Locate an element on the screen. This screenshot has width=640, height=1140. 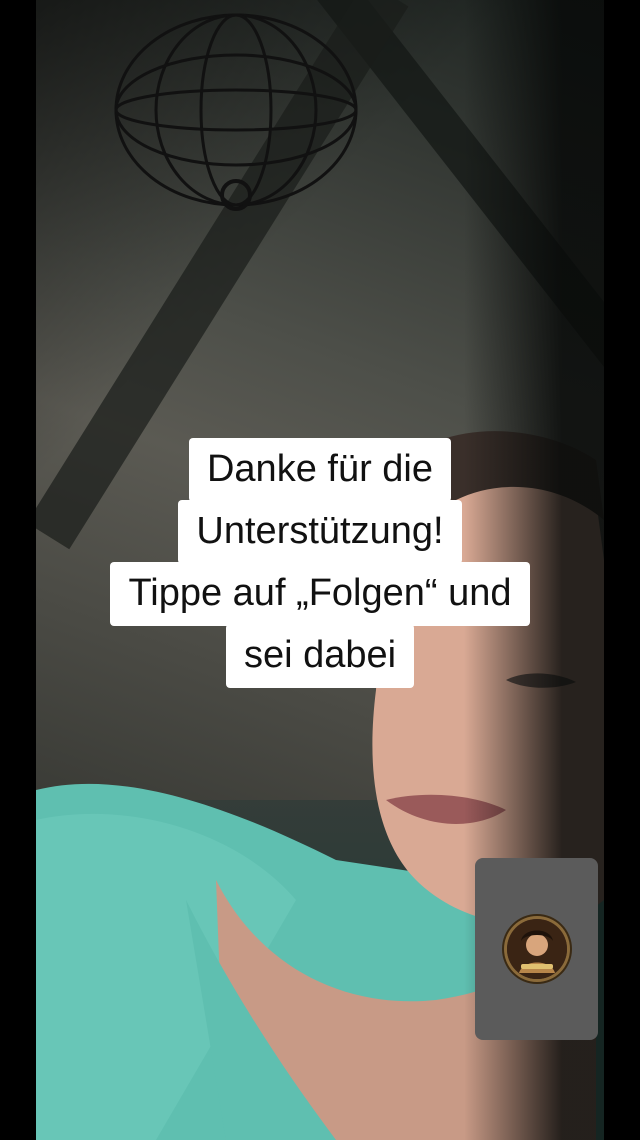
guest-avatar-icon is located at coordinates (536, 949).